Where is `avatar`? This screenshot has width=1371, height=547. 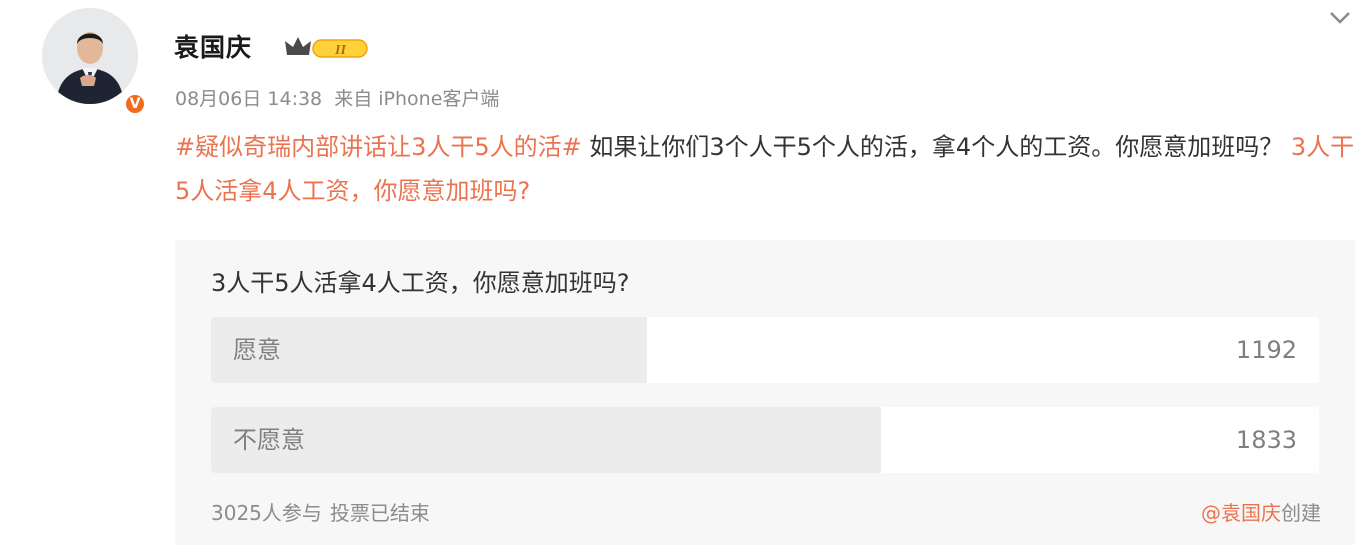 avatar is located at coordinates (90, 56).